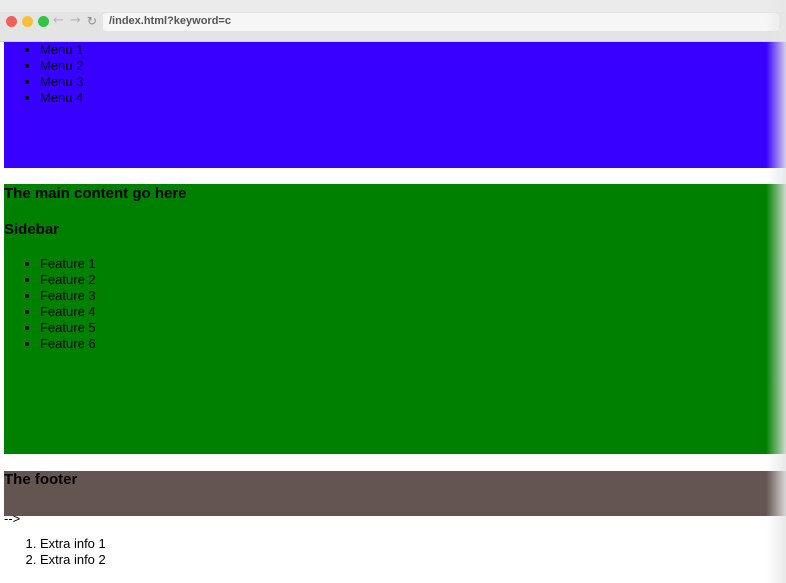 Image resolution: width=786 pixels, height=583 pixels. Describe the element at coordinates (441, 22) in the screenshot. I see `address-bar: /index.html?keyword=c` at that location.